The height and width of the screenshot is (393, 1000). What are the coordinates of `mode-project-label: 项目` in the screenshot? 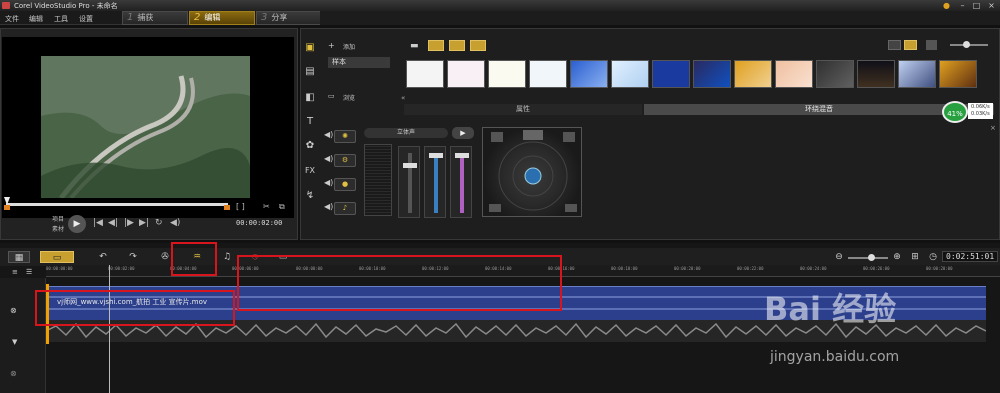 It's located at (58, 218).